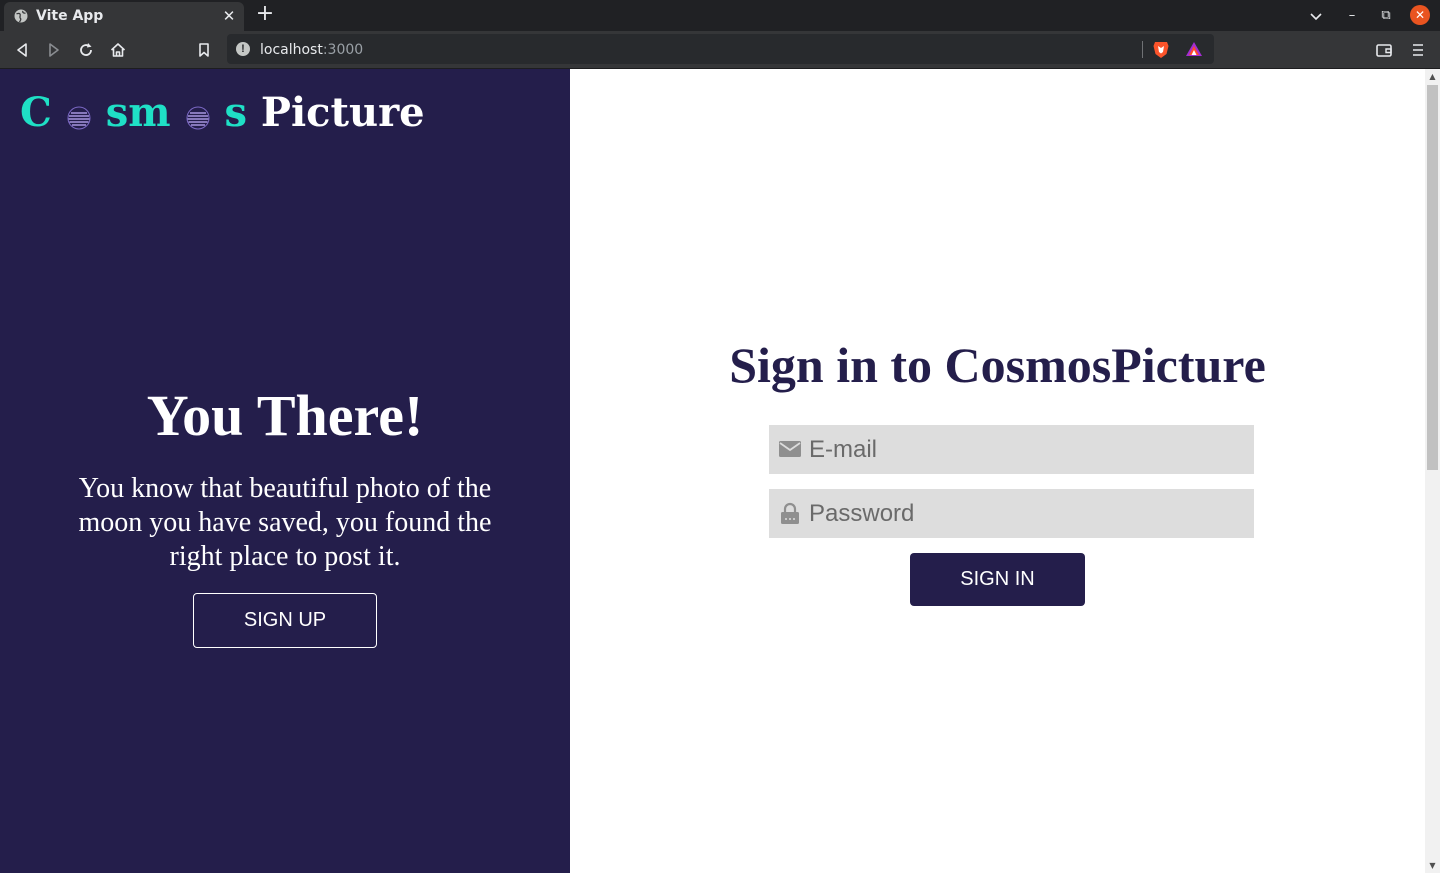 Image resolution: width=1440 pixels, height=873 pixels. What do you see at coordinates (36, 112) in the screenshot?
I see `logo-text-c: C` at bounding box center [36, 112].